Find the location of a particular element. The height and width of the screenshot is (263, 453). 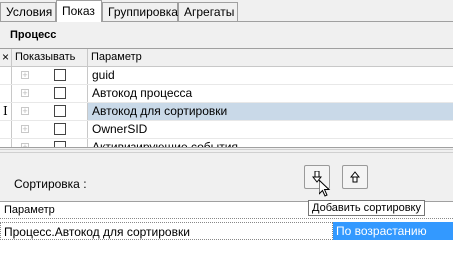

tab-aggregates: Агрегаты is located at coordinates (208, 11).